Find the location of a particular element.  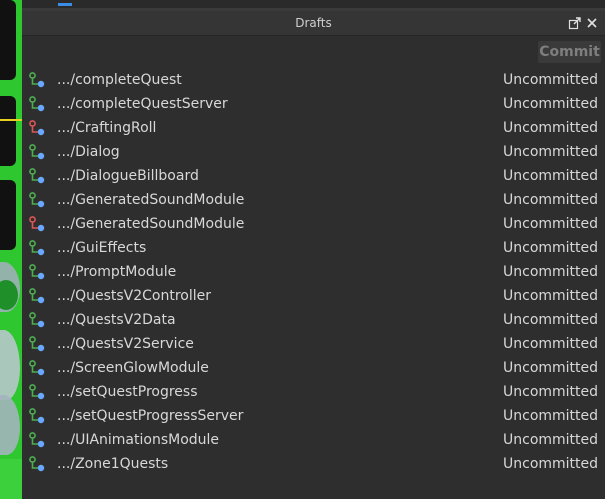

draft-row: .../ScreenGlowModule Uncommitted is located at coordinates (313, 368).